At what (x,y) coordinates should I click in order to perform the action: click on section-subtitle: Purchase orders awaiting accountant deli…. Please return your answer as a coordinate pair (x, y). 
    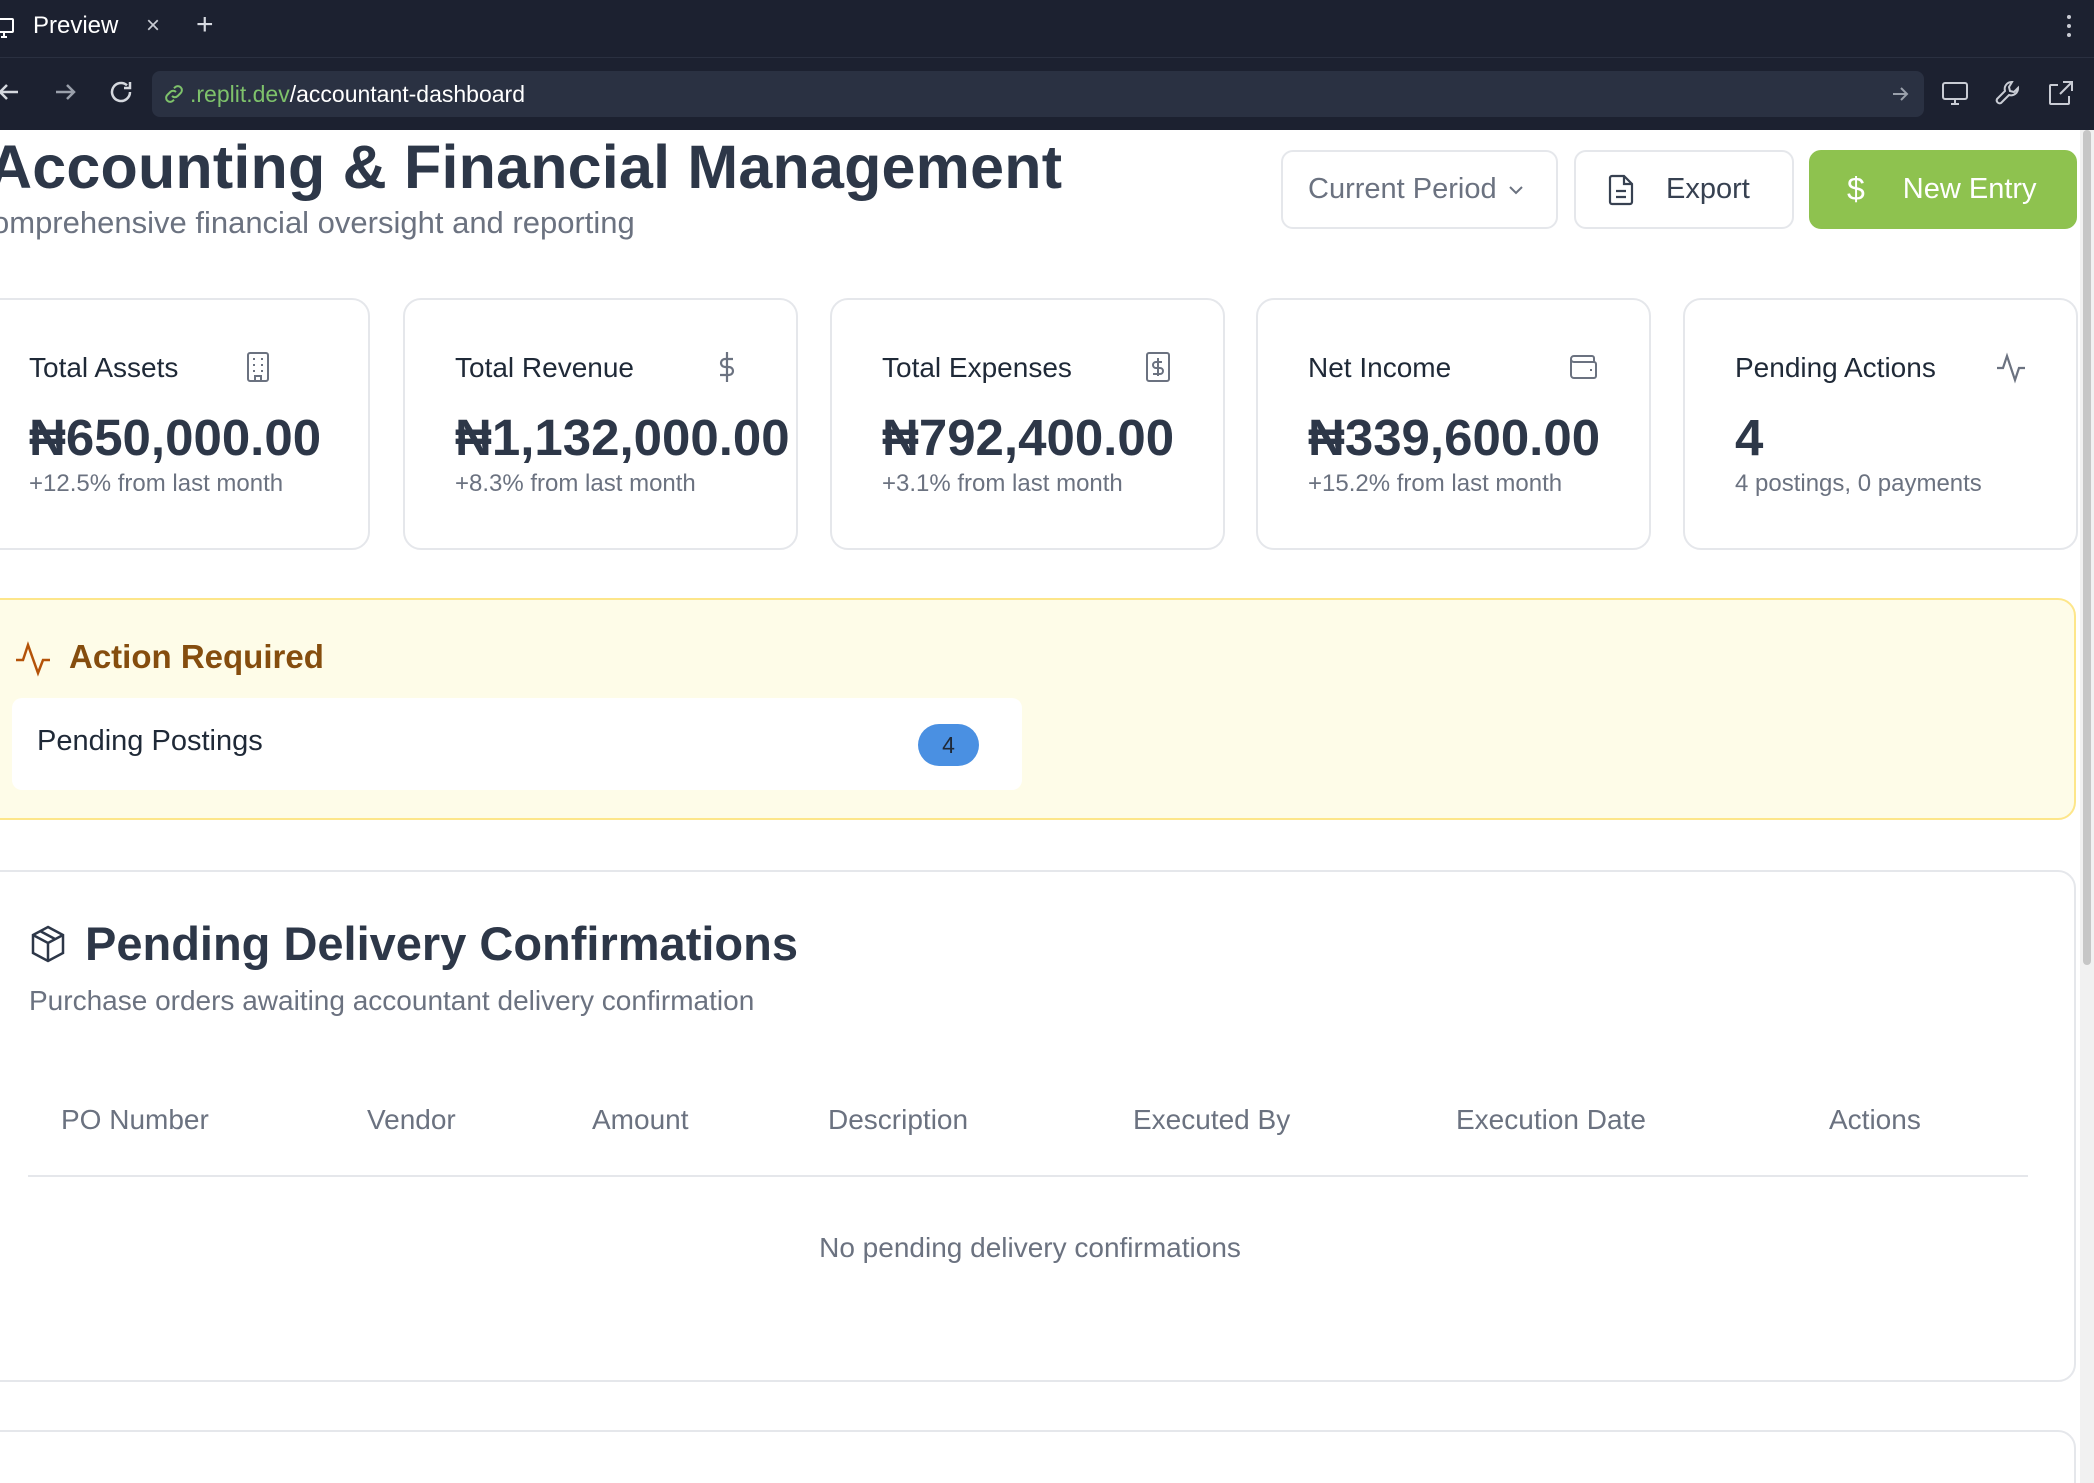
    Looking at the image, I should click on (392, 1000).